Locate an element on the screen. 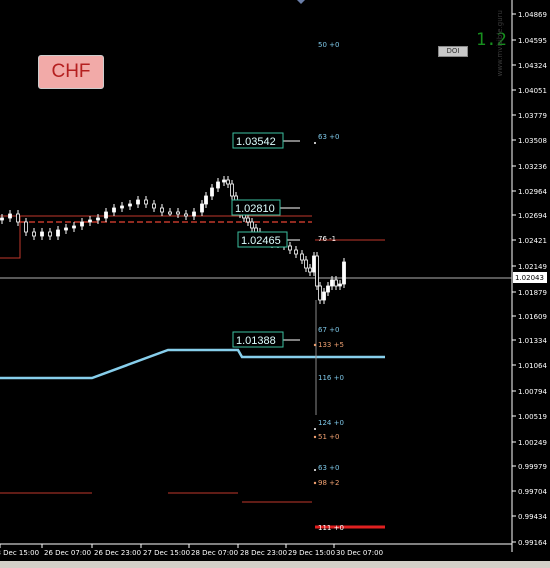 Image resolution: width=550 pixels, height=568 pixels. current-price-label: 1.02043 is located at coordinates (529, 278).